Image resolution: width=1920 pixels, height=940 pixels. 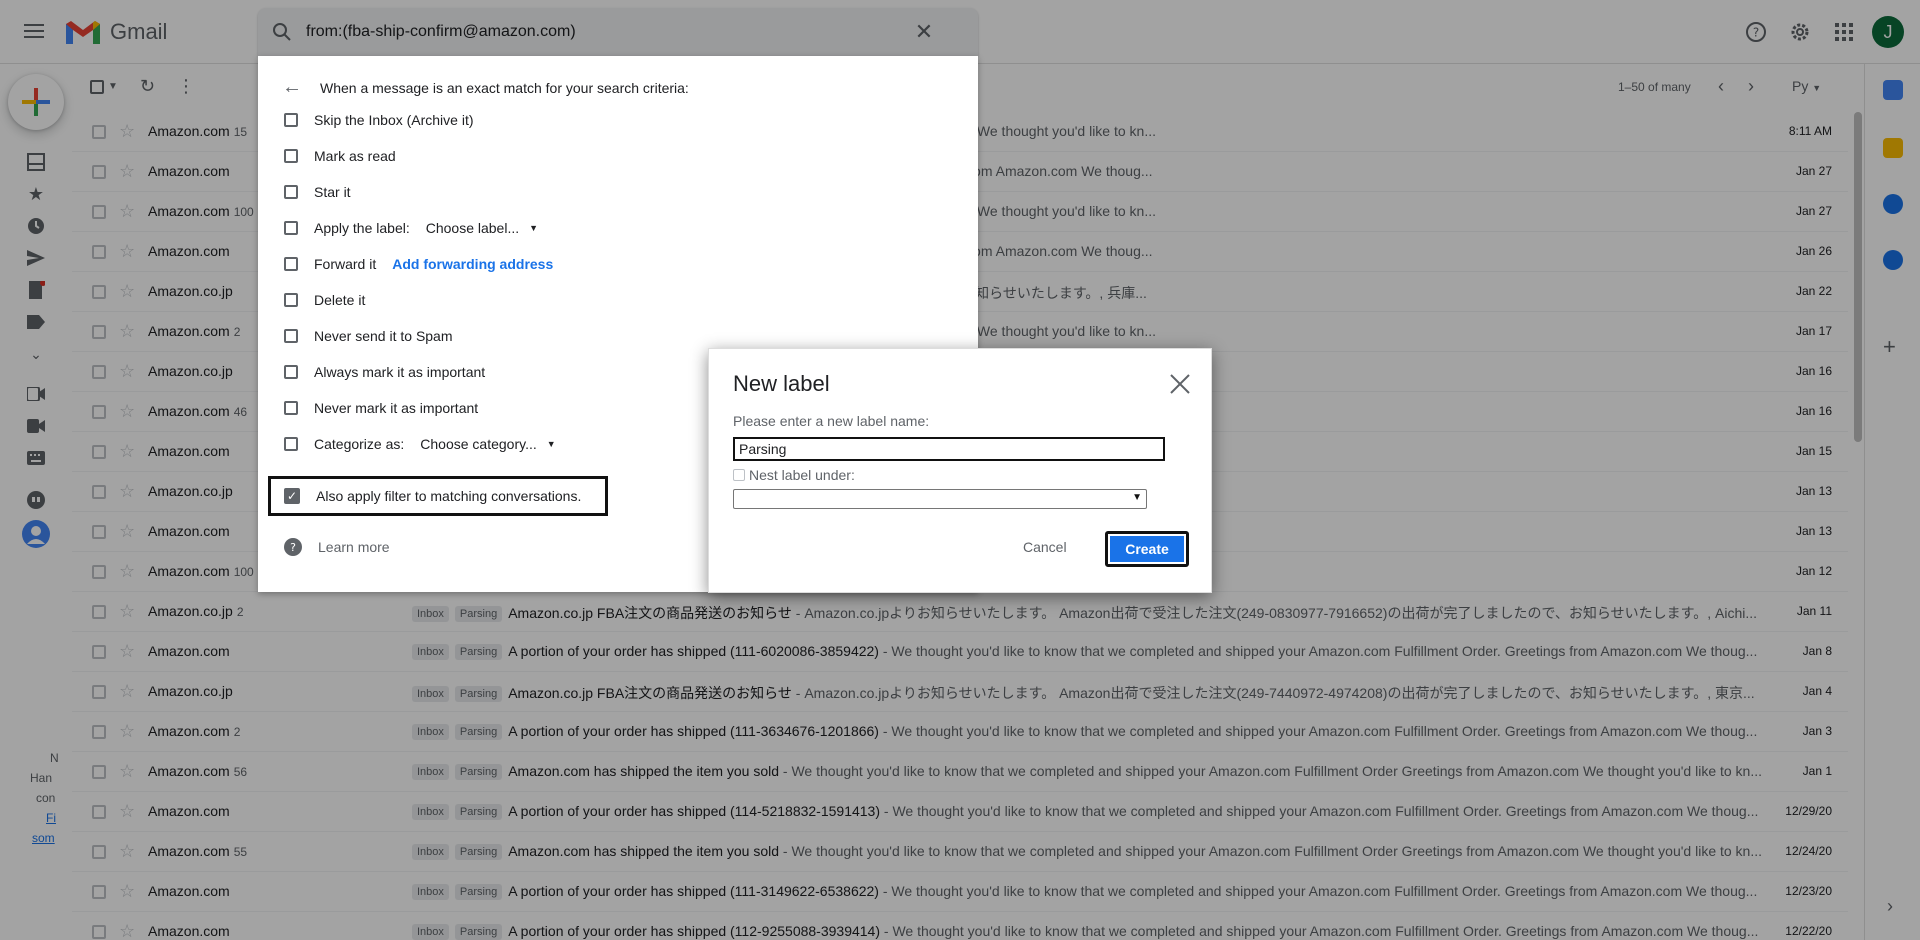 What do you see at coordinates (781, 383) in the screenshot?
I see `dialog-title: New label` at bounding box center [781, 383].